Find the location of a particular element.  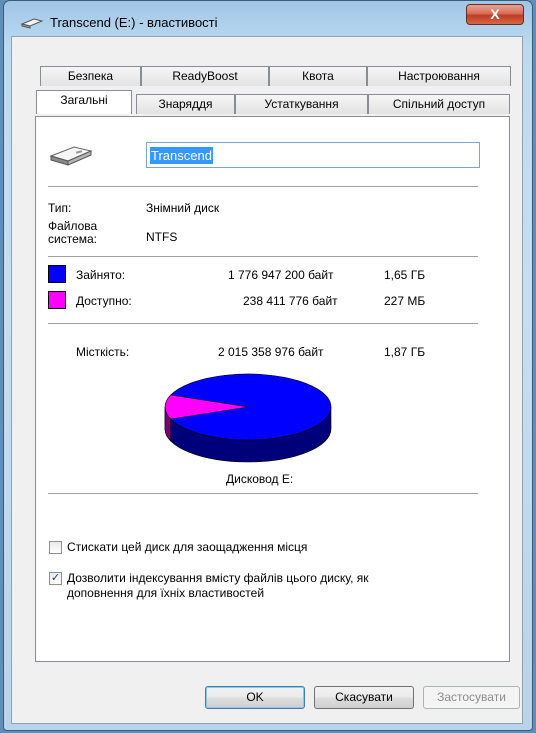

compress-checkbox is located at coordinates (55, 547).